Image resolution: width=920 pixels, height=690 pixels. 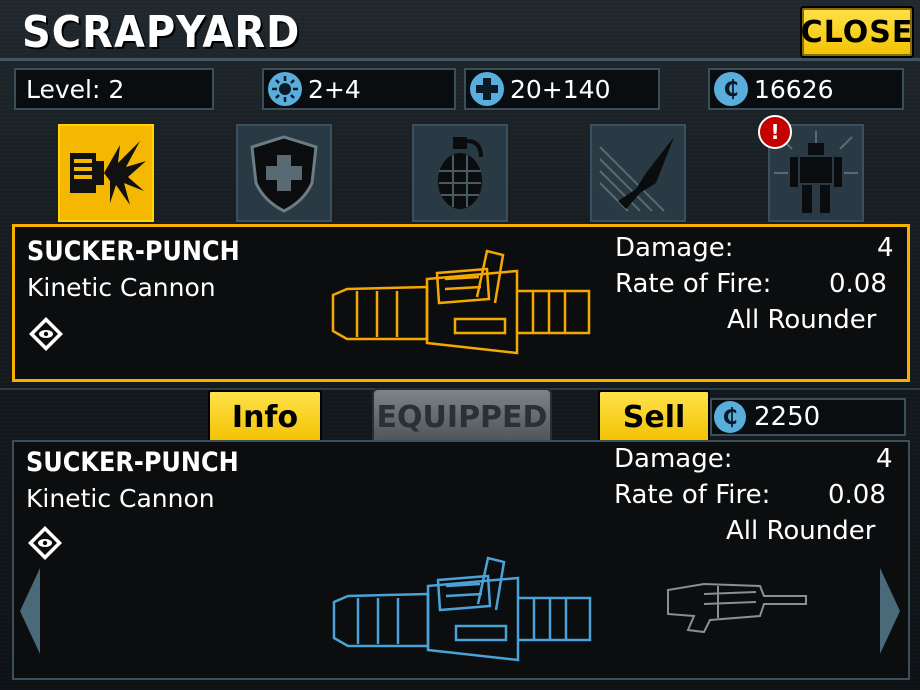 I want to click on close-button: Close, so click(x=857, y=32).